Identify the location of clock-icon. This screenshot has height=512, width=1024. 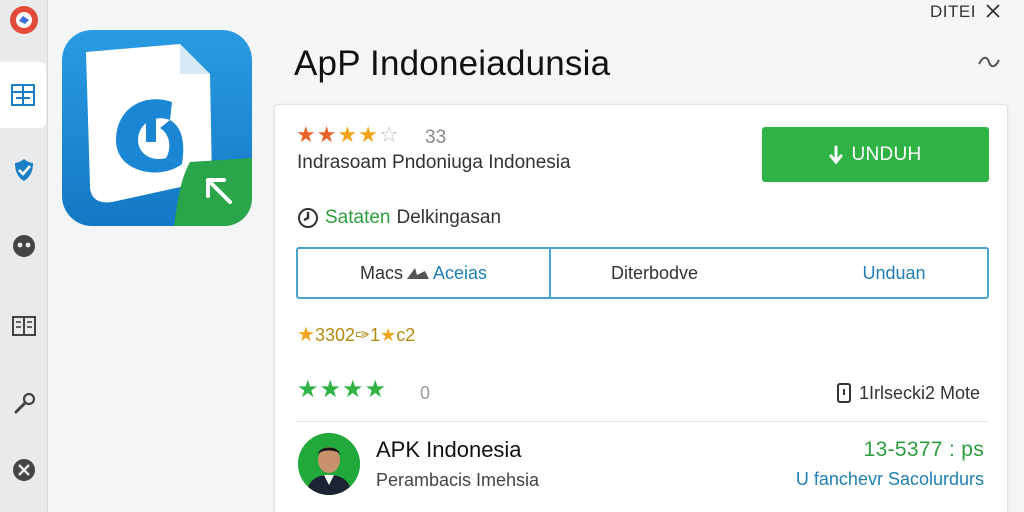
(308, 218).